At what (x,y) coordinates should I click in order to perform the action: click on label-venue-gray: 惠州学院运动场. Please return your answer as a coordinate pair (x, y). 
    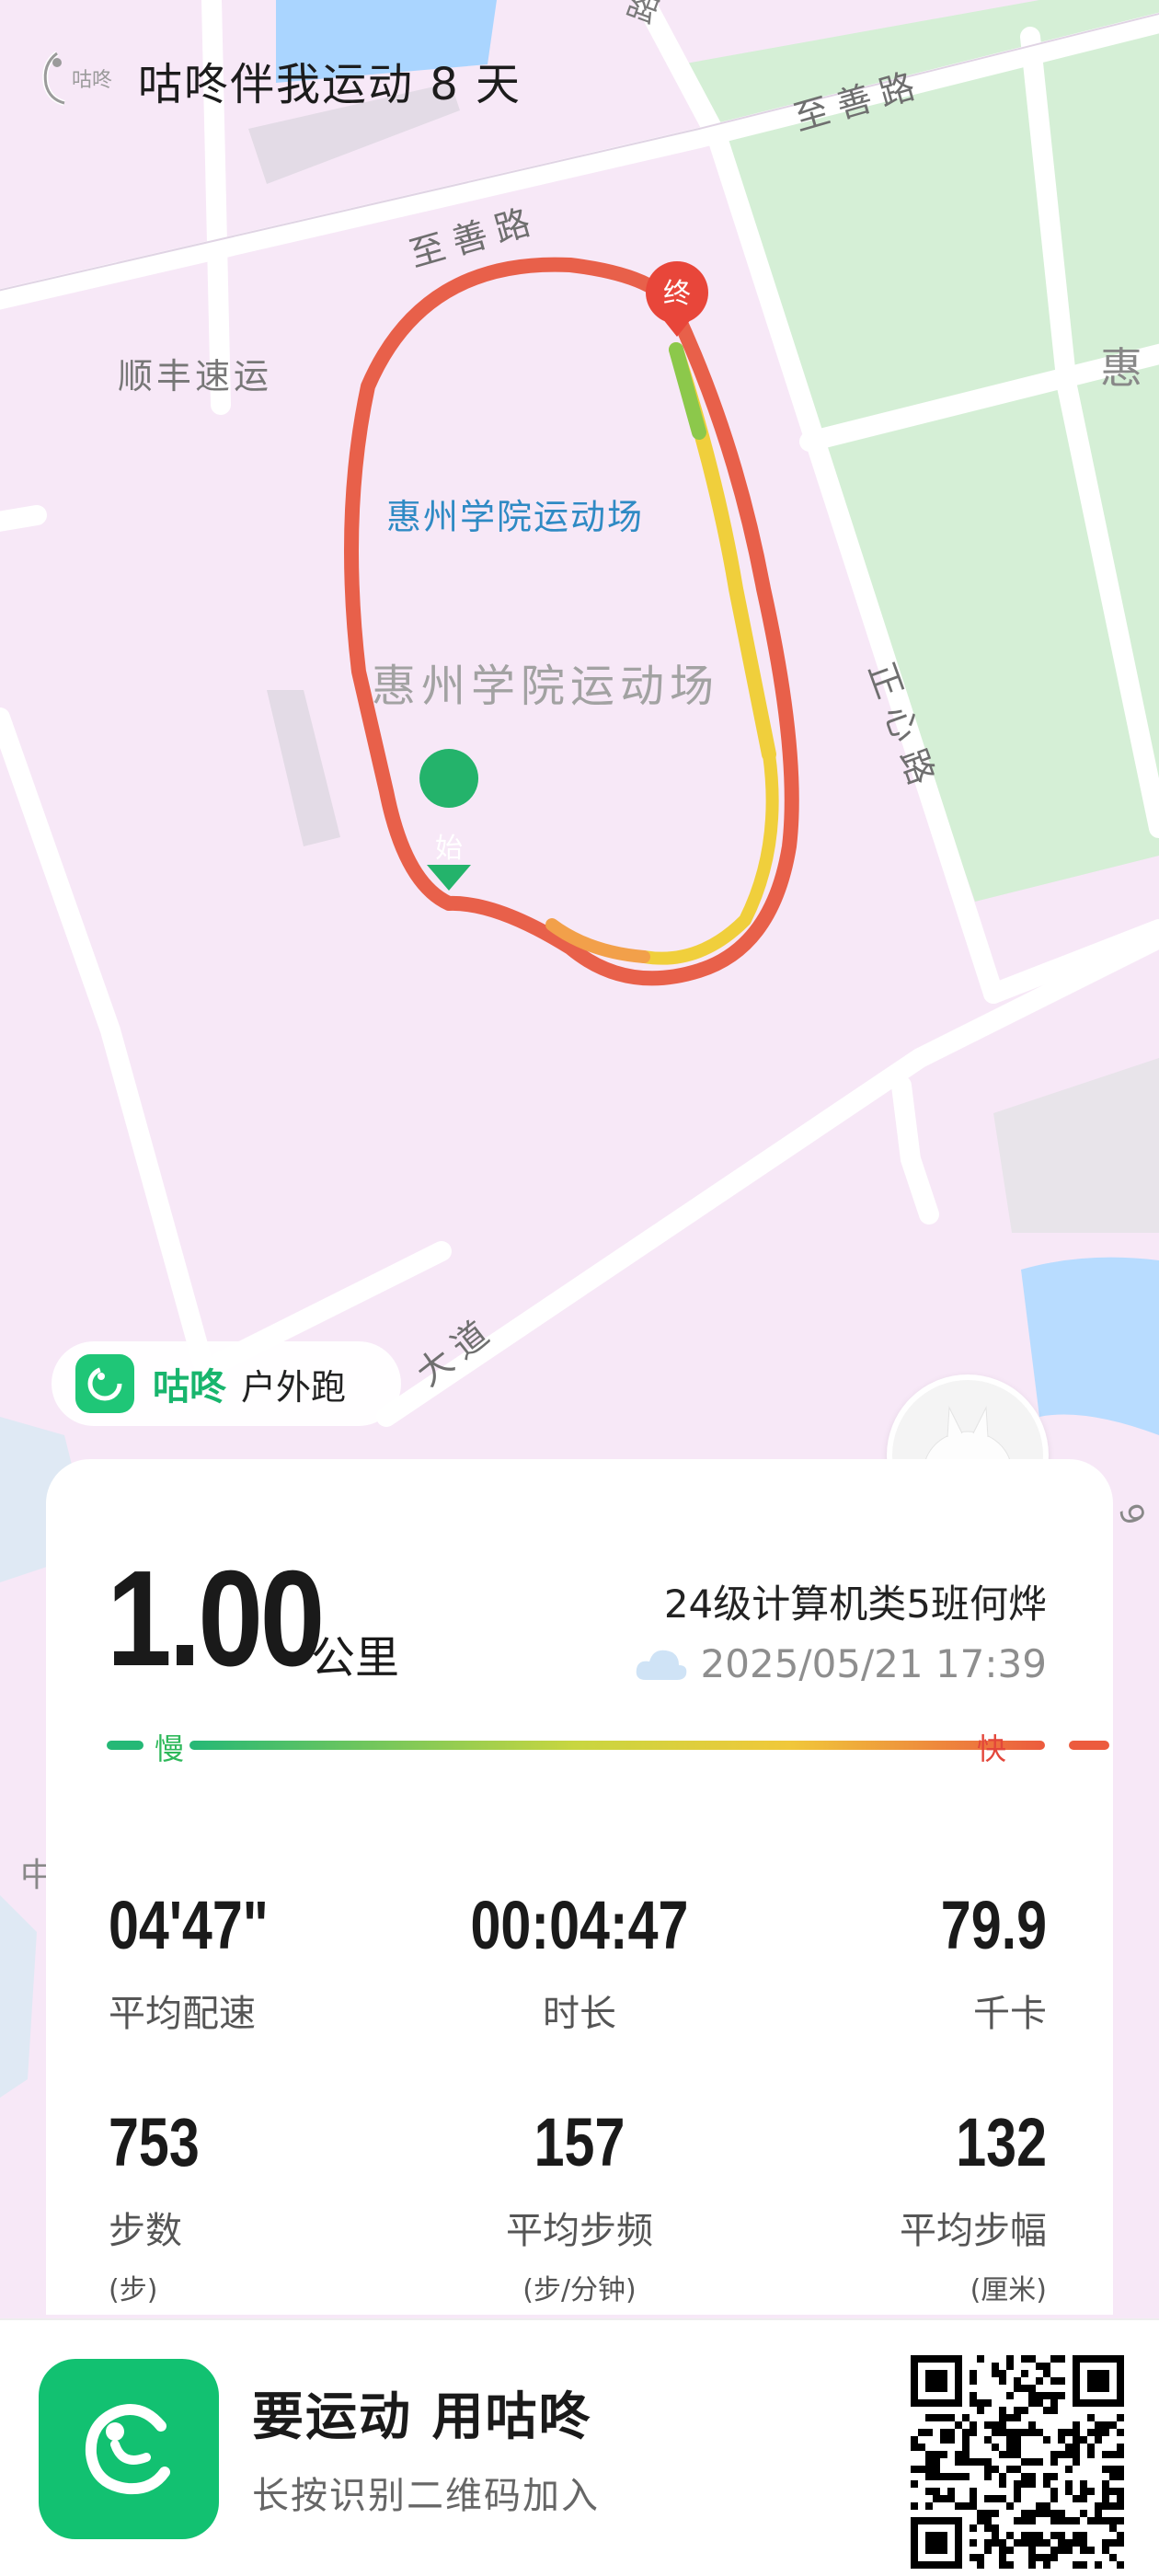
    Looking at the image, I should click on (545, 686).